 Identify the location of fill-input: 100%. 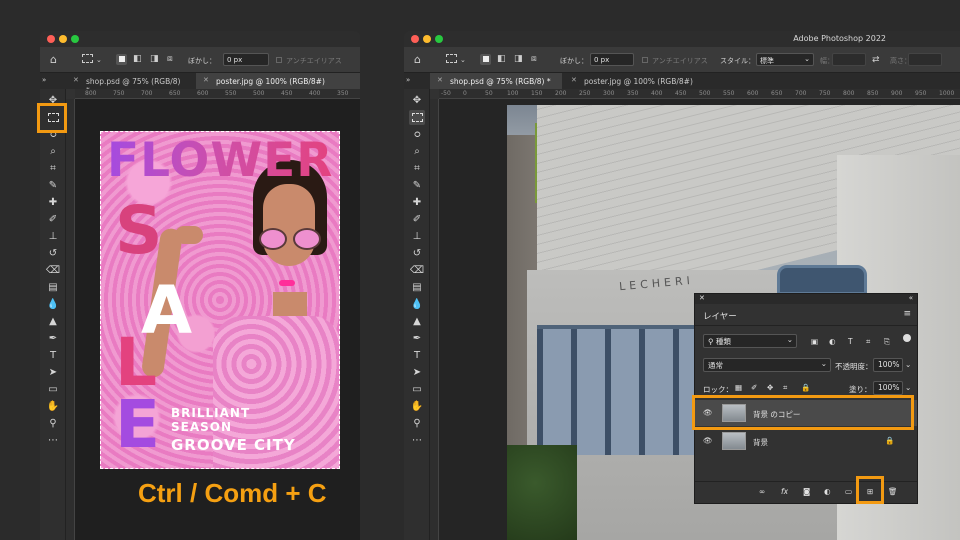
(888, 388).